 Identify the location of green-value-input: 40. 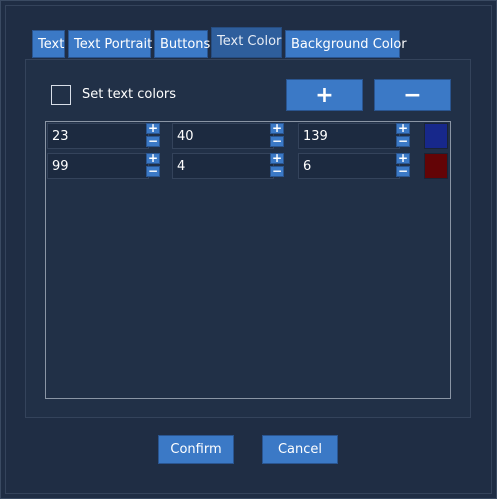
(223, 136).